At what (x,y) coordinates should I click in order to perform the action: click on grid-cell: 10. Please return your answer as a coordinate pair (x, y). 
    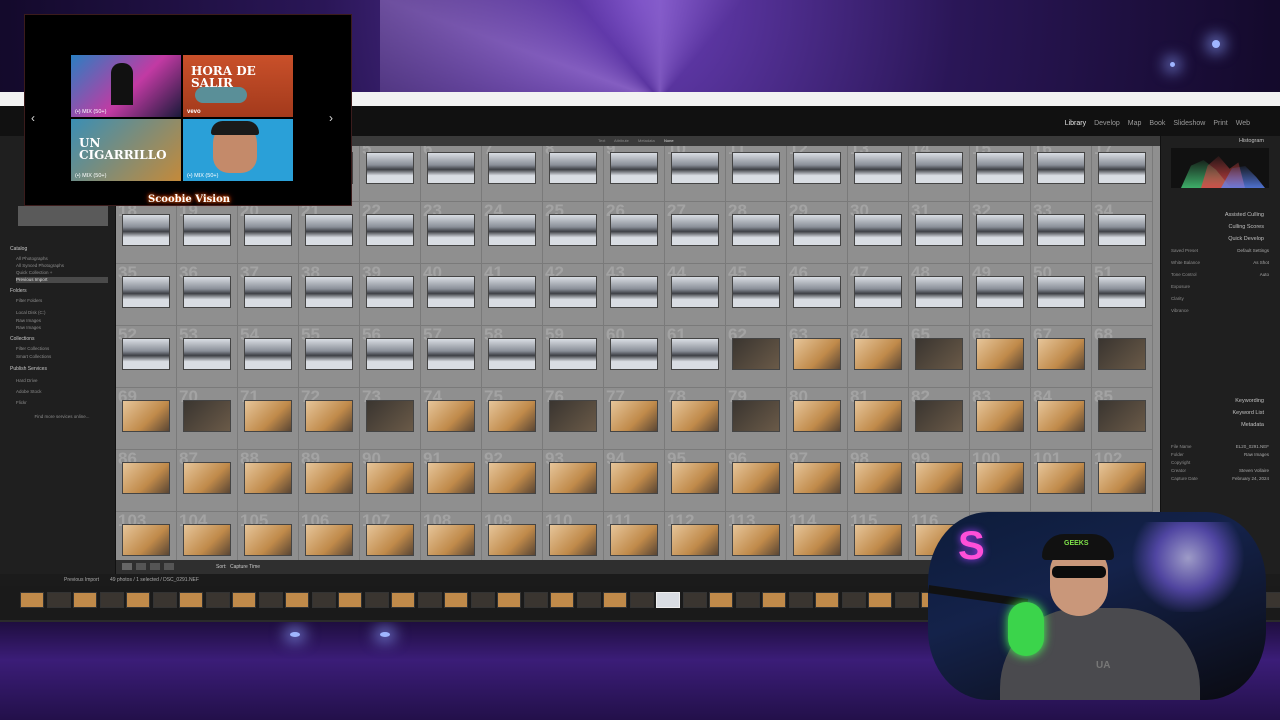
    Looking at the image, I should click on (695, 170).